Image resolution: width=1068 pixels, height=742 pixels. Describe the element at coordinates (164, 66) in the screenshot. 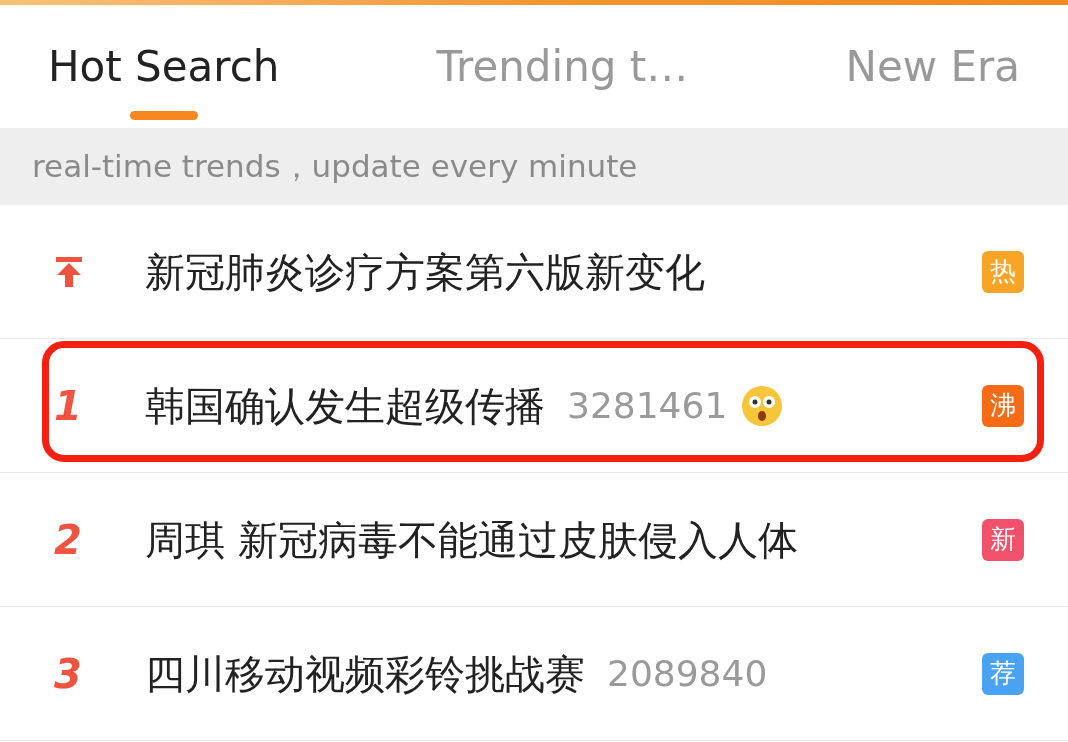

I see `tab: Hot Search` at that location.